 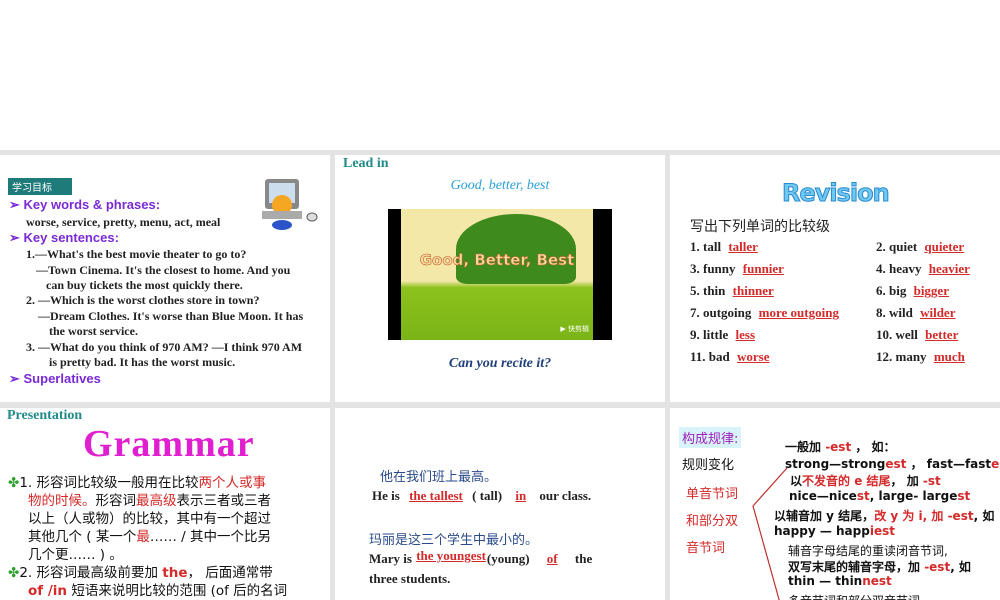 What do you see at coordinates (868, 551) in the screenshot?
I see `rule-line: 辅音字母结尾的重读闭音节词,` at bounding box center [868, 551].